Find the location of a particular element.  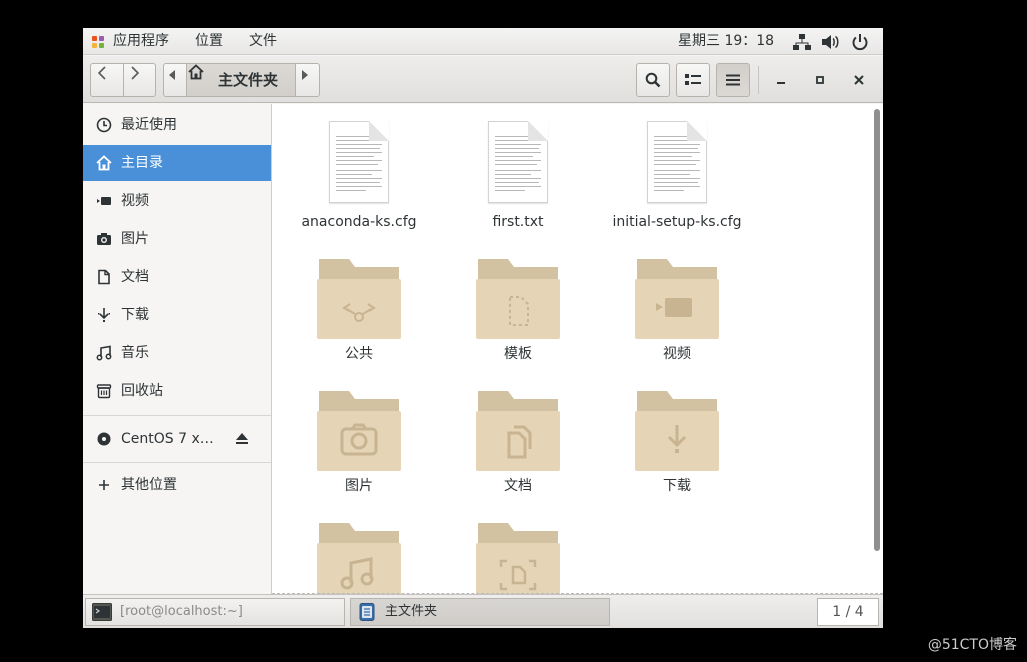

sidebar-item-label: 回收站 is located at coordinates (142, 391).